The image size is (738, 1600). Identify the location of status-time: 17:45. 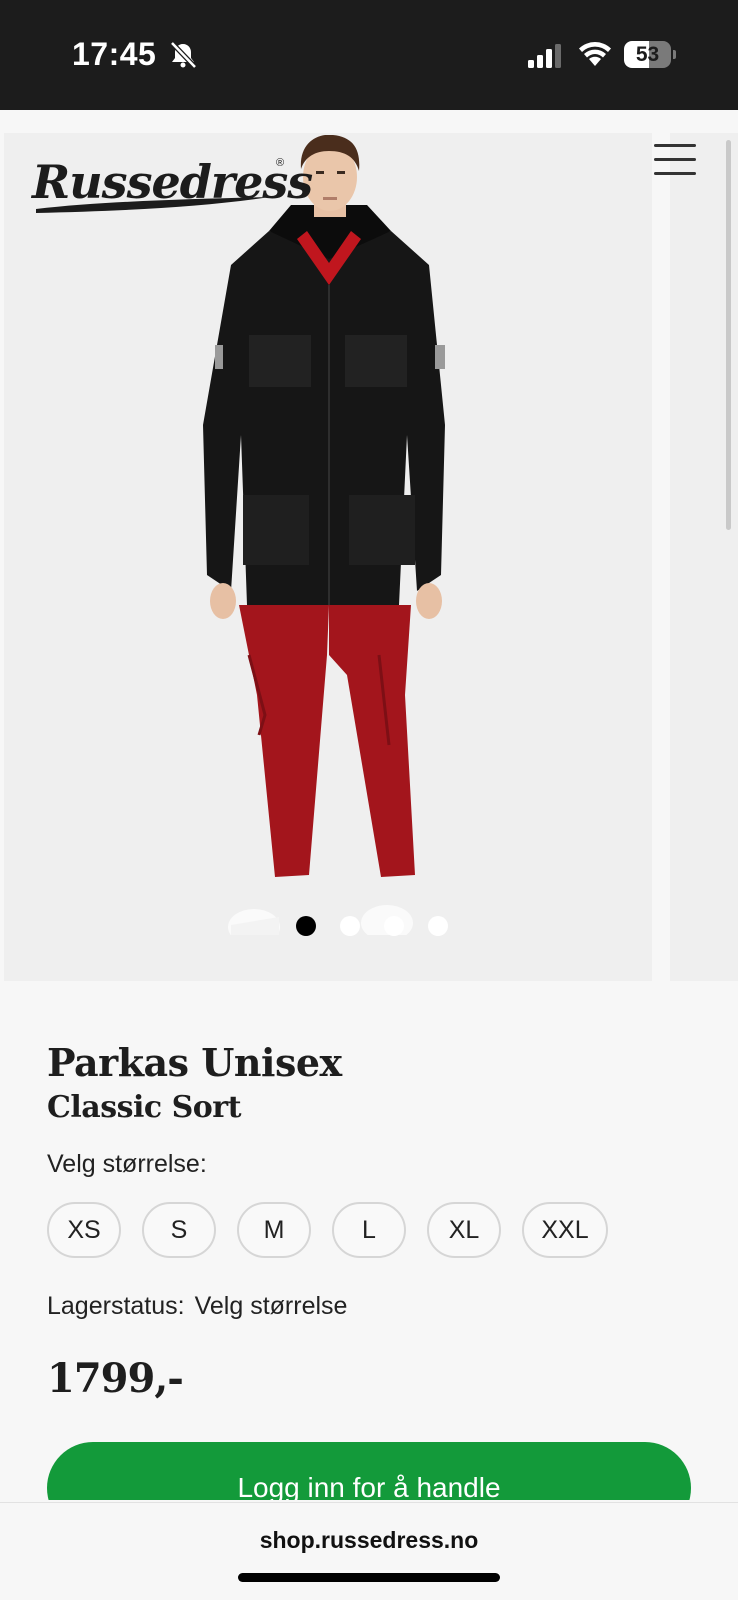
(114, 54).